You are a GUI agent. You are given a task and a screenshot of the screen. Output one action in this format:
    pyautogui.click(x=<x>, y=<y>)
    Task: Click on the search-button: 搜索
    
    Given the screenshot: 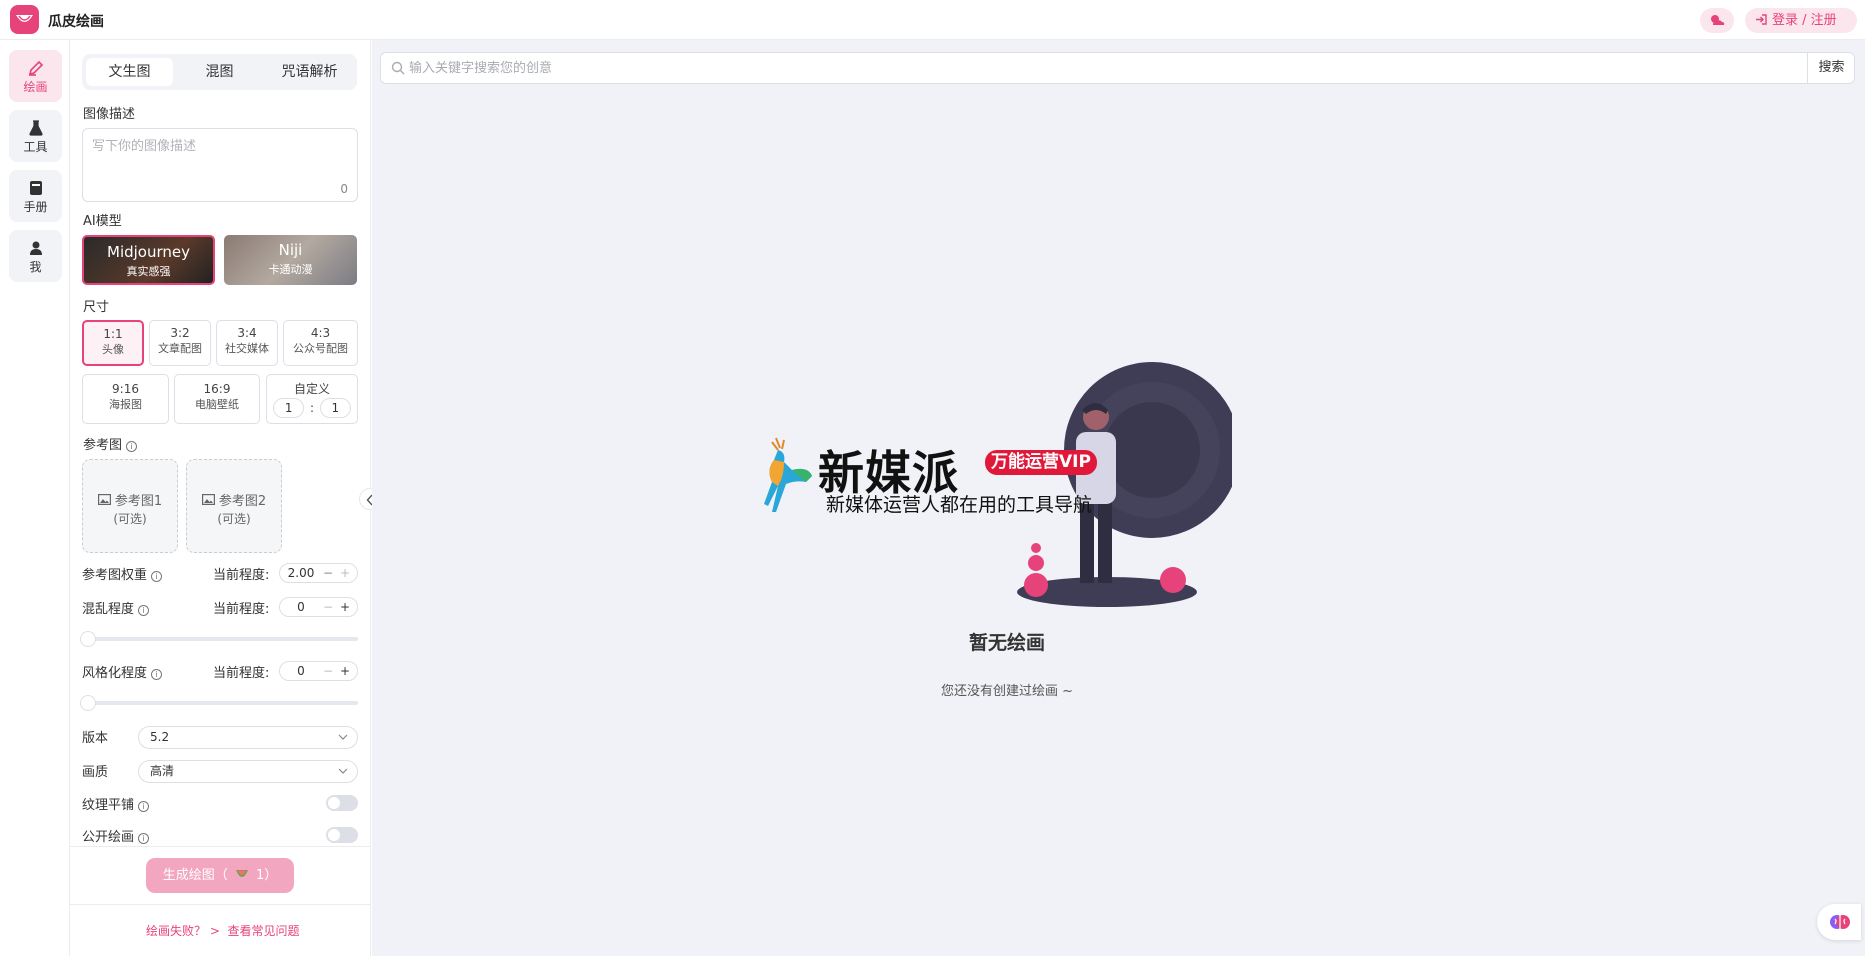 What is the action you would take?
    pyautogui.click(x=1831, y=68)
    